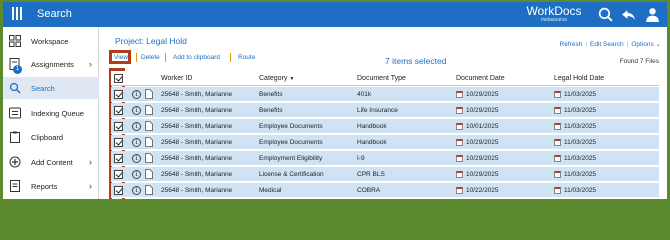 The width and height of the screenshot is (670, 240). What do you see at coordinates (271, 94) in the screenshot?
I see `cell-category: Benefits` at bounding box center [271, 94].